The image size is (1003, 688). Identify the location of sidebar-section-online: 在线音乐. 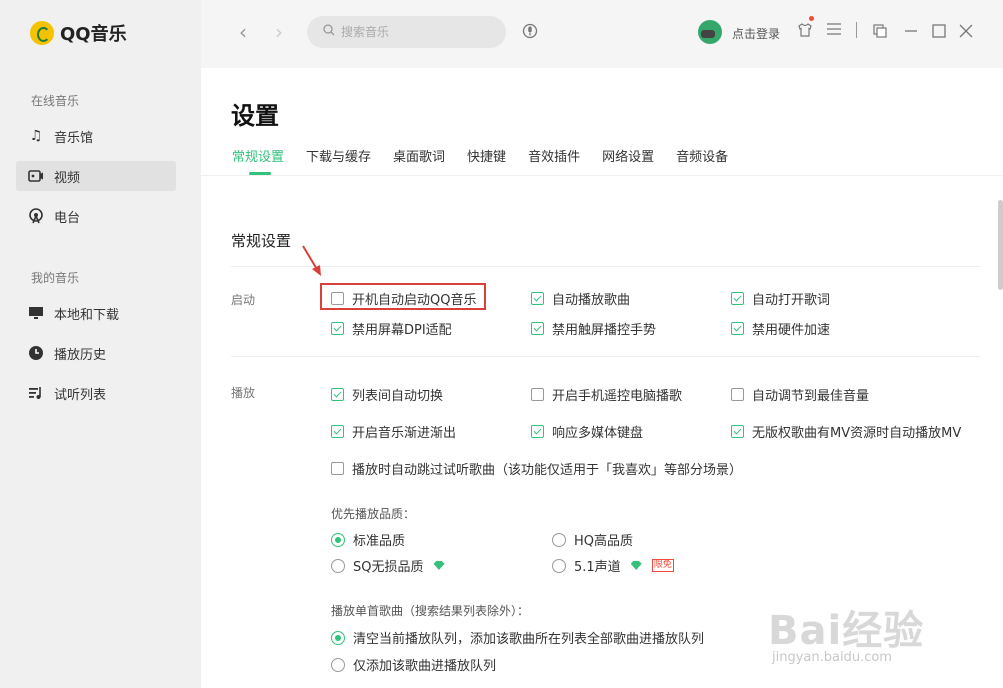
(55, 101).